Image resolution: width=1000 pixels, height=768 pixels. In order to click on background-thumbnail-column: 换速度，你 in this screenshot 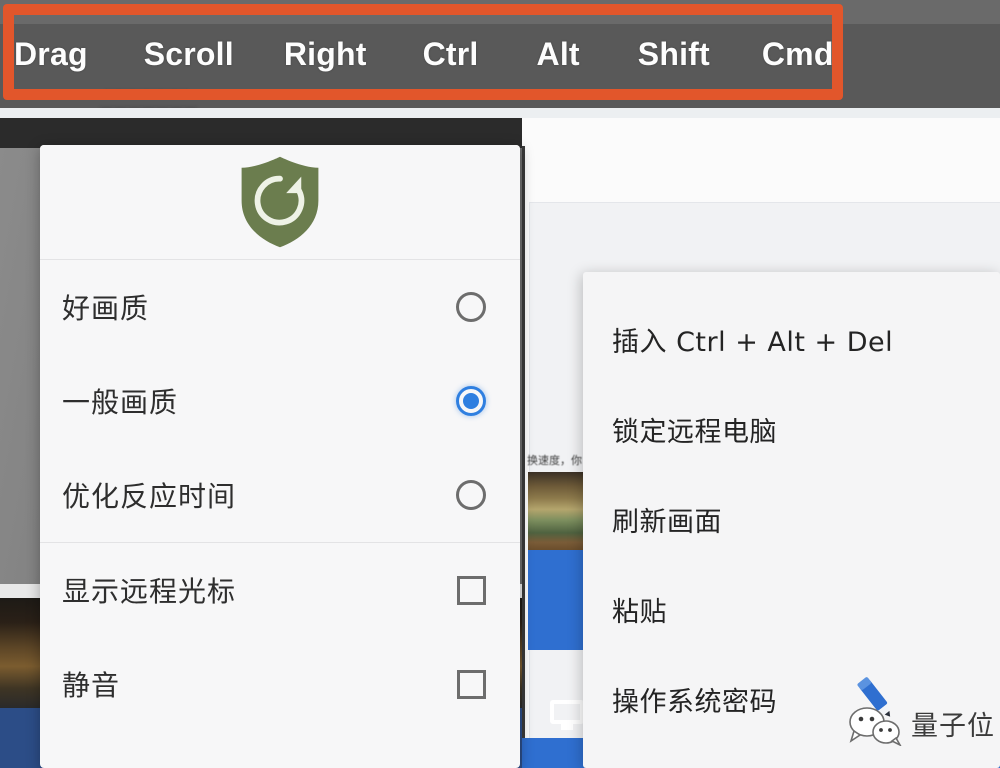, I will do `click(555, 551)`.